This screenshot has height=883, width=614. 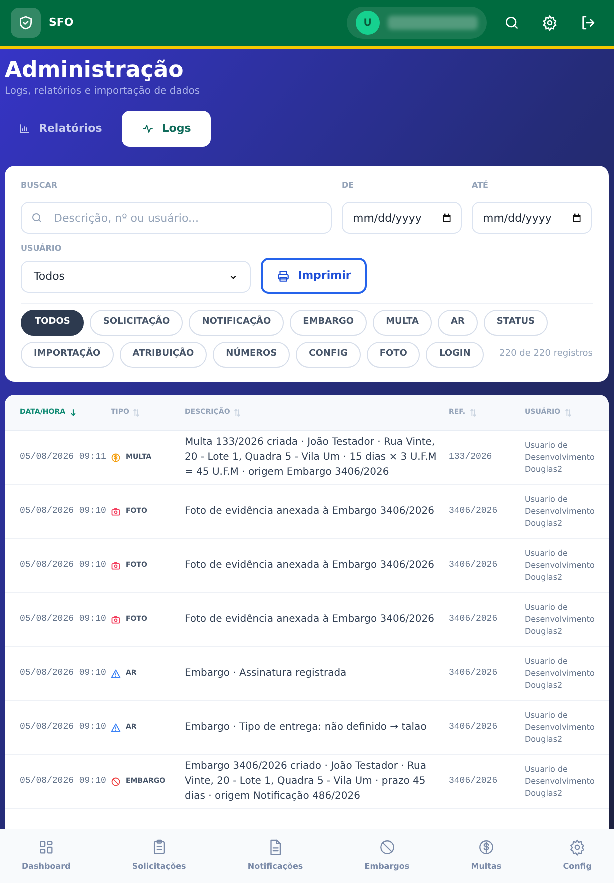 What do you see at coordinates (588, 23) in the screenshot?
I see `logout-icon` at bounding box center [588, 23].